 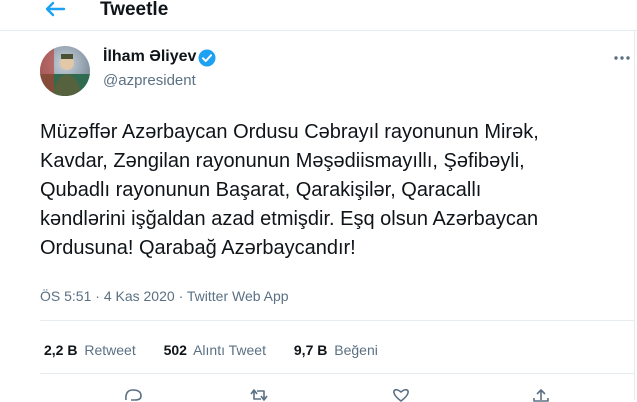 What do you see at coordinates (65, 296) in the screenshot?
I see `tweet-time: ÖS 5:51` at bounding box center [65, 296].